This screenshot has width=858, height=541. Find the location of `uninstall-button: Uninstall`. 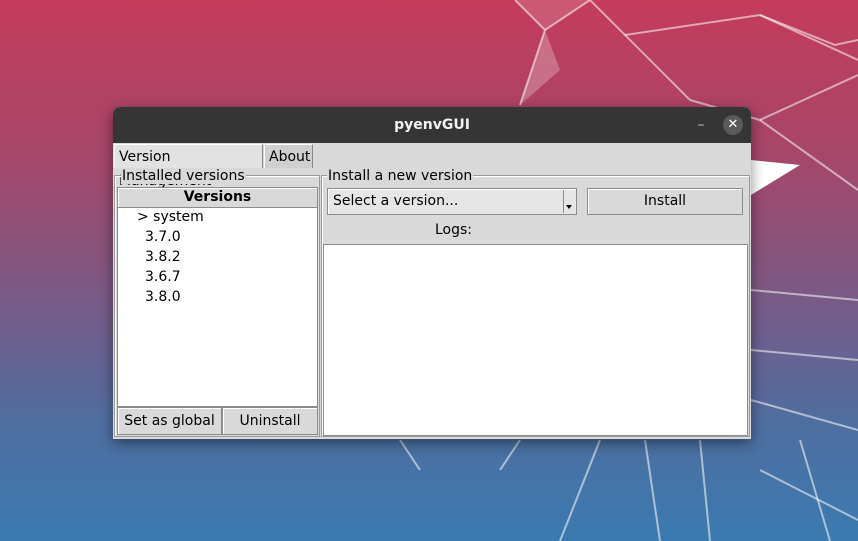

uninstall-button: Uninstall is located at coordinates (270, 421).